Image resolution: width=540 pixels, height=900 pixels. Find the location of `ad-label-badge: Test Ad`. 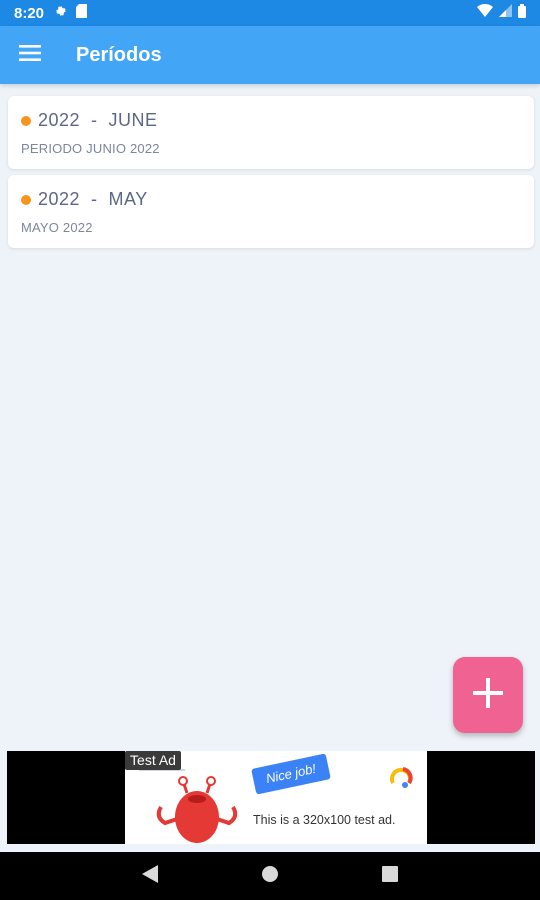

ad-label-badge: Test Ad is located at coordinates (153, 760).